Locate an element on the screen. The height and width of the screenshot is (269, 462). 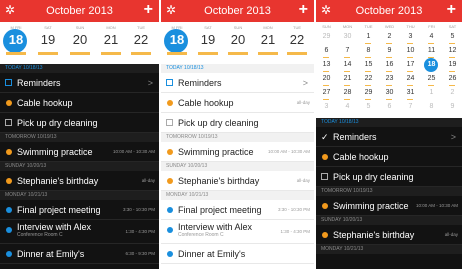
day-number: 17 is located at coordinates (410, 64).